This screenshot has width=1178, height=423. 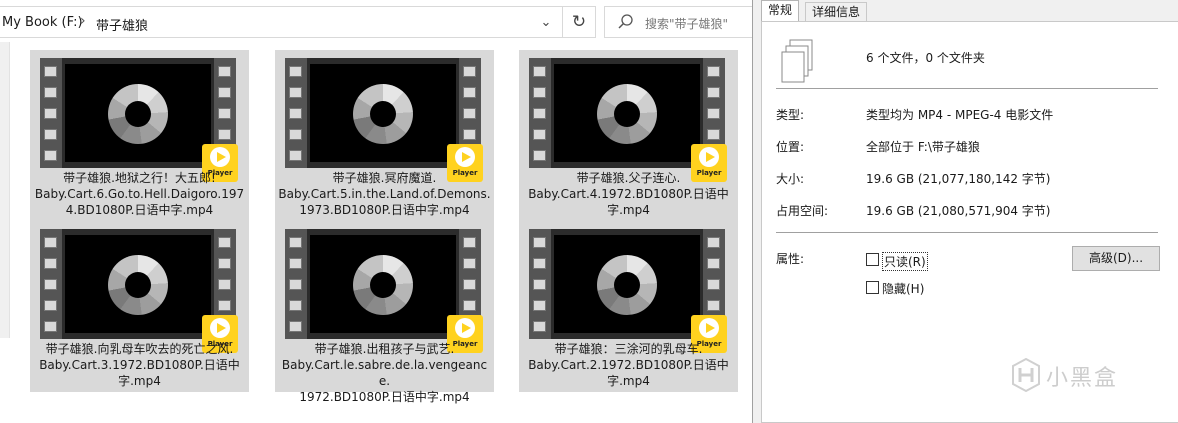 I want to click on search-placeholder: 搜索"带子雄狼", so click(x=687, y=24).